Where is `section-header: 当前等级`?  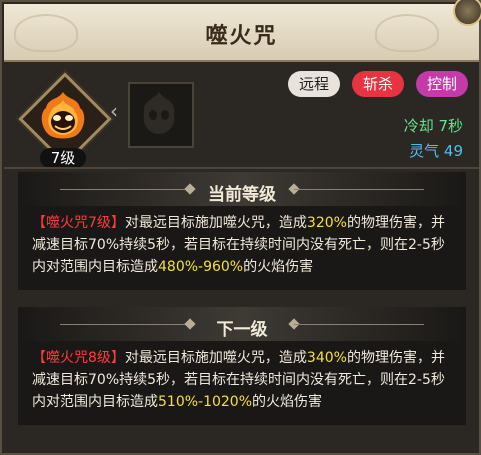 section-header: 当前等级 is located at coordinates (242, 189).